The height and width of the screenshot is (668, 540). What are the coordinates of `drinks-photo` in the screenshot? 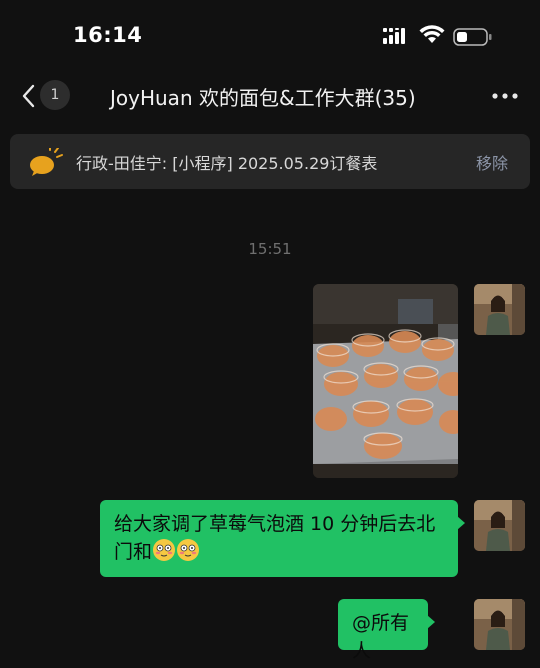 It's located at (385, 381).